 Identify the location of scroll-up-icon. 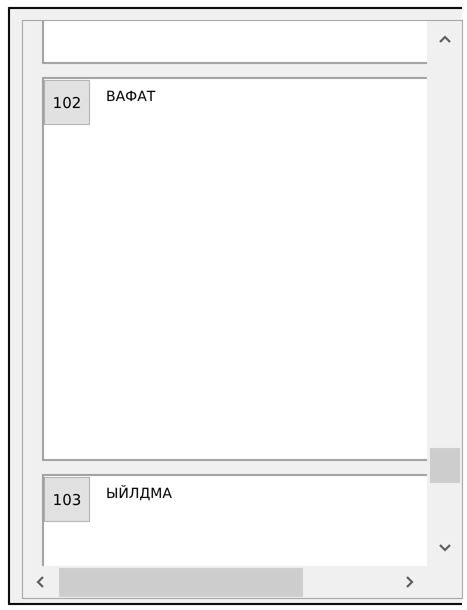
(445, 39).